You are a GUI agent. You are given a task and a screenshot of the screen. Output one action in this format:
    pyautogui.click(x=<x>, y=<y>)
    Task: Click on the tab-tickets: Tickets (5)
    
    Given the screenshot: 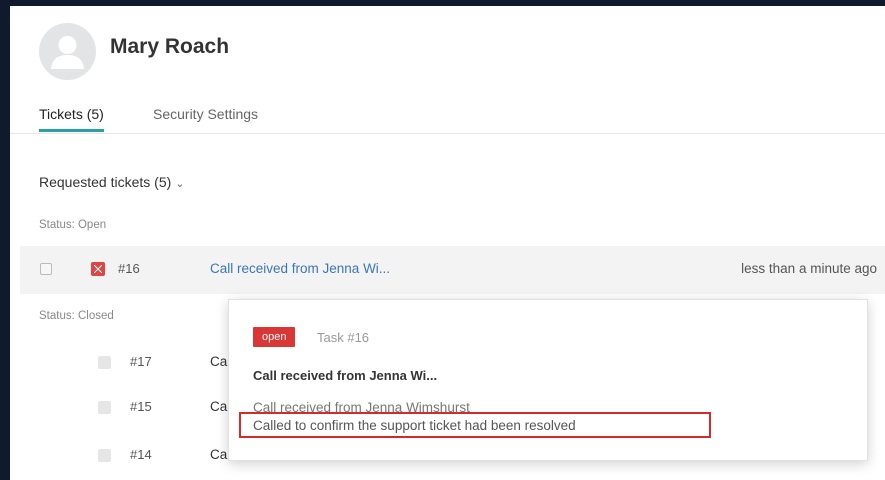 What is the action you would take?
    pyautogui.click(x=71, y=119)
    